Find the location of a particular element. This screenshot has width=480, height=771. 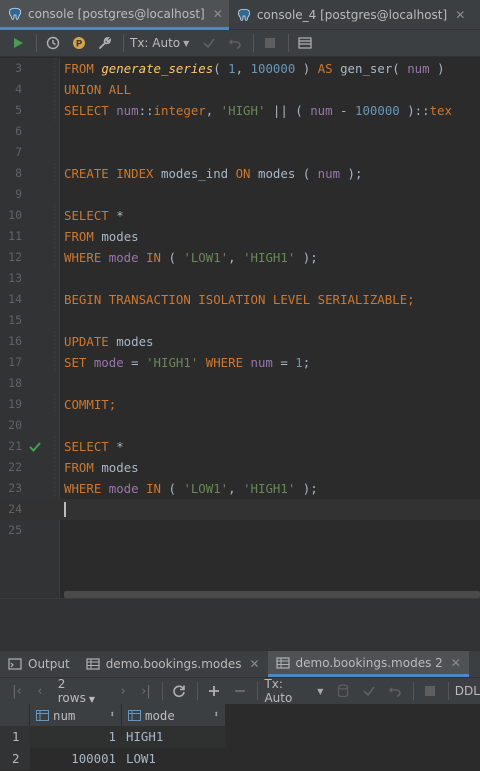

code-line: 24 is located at coordinates (240, 509).